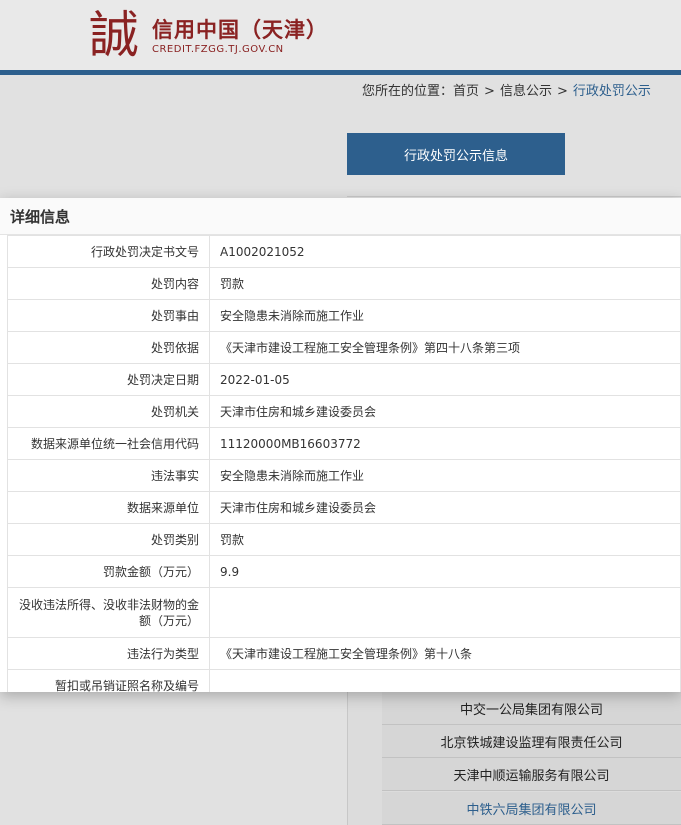 The width and height of the screenshot is (681, 825). I want to click on breadcrumb: 您所在的位置：首页 > 信息公示 > 行政处罚公示, so click(506, 89).